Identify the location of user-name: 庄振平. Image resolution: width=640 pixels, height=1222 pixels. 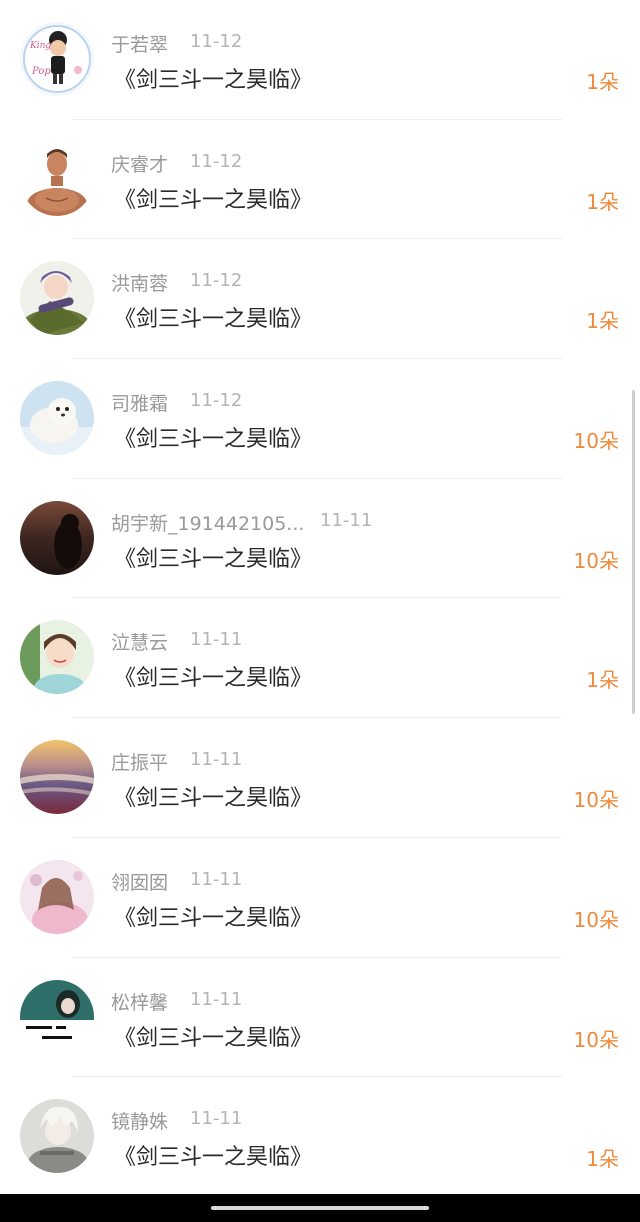
(139, 761).